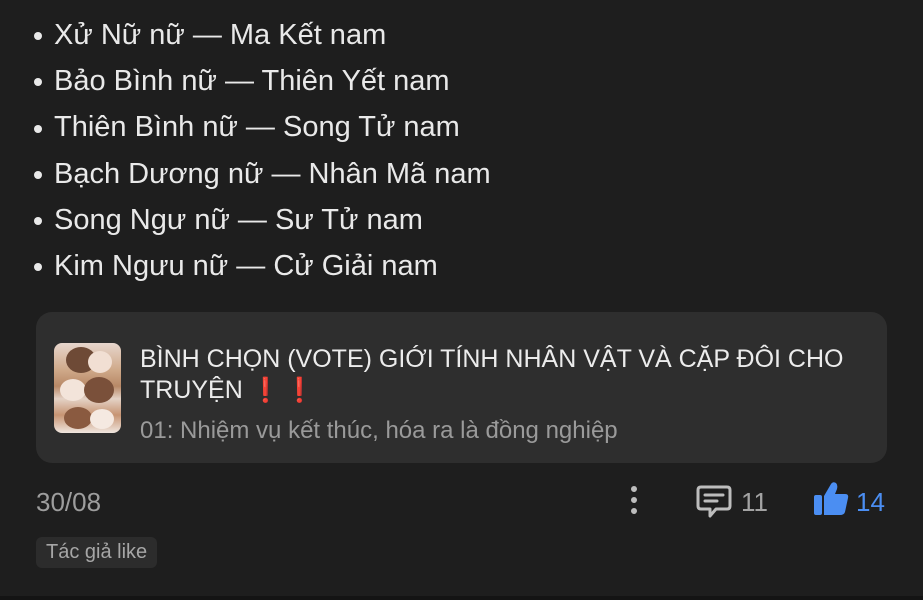  I want to click on pair-text: Bảo Bình nữ — Thiên Yết nam, so click(252, 81).